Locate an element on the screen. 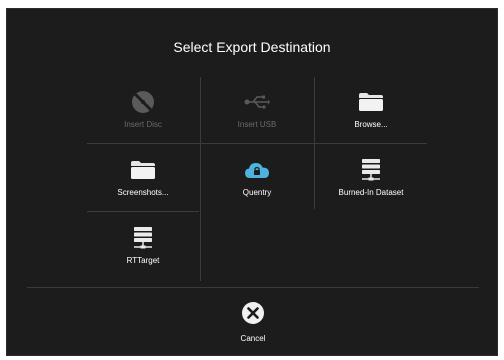 The image size is (504, 360). destination-burned-in-dataset: Burned-In Dataset is located at coordinates (371, 178).